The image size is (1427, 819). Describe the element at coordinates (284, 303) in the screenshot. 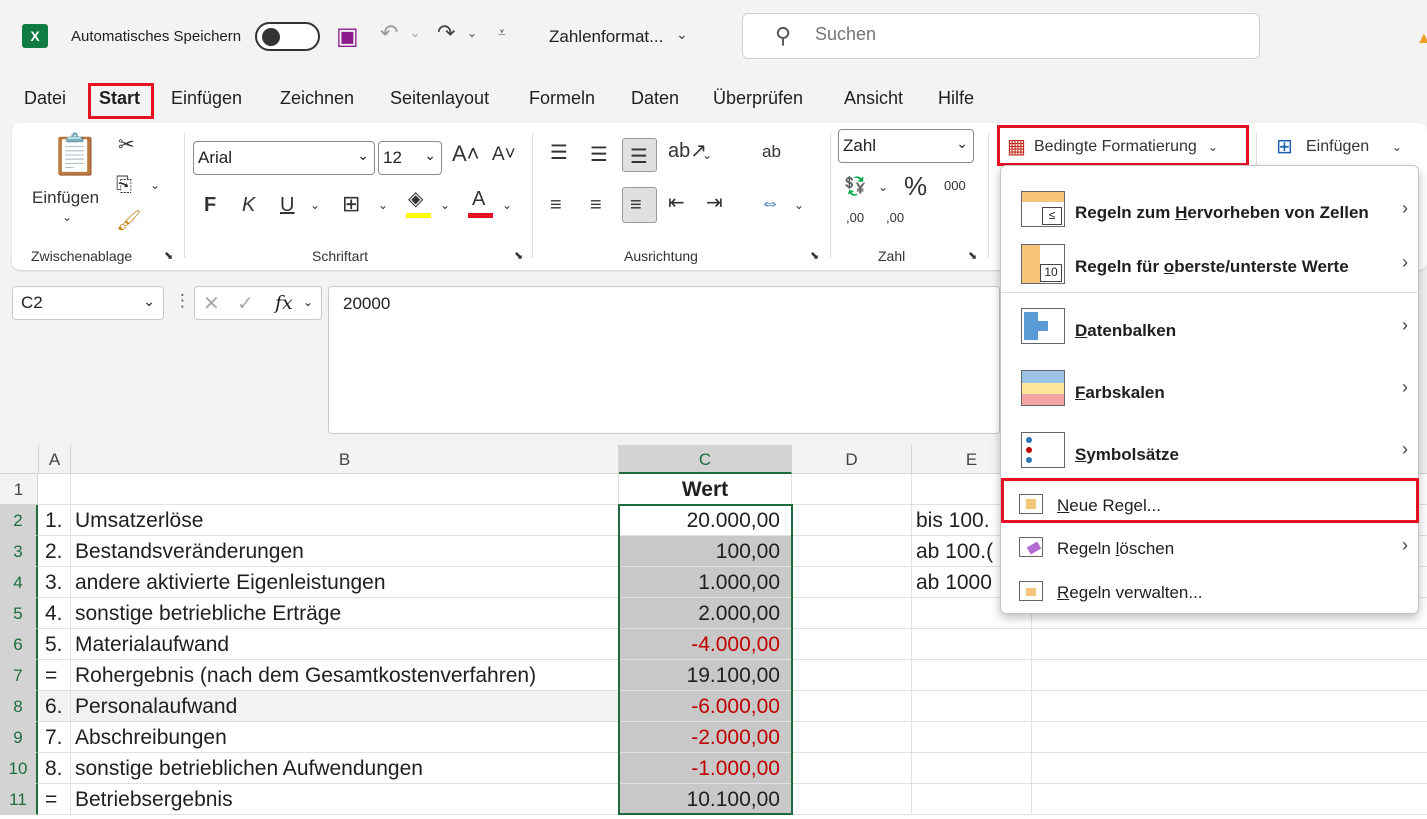

I see `insert-function-icon: fx` at that location.